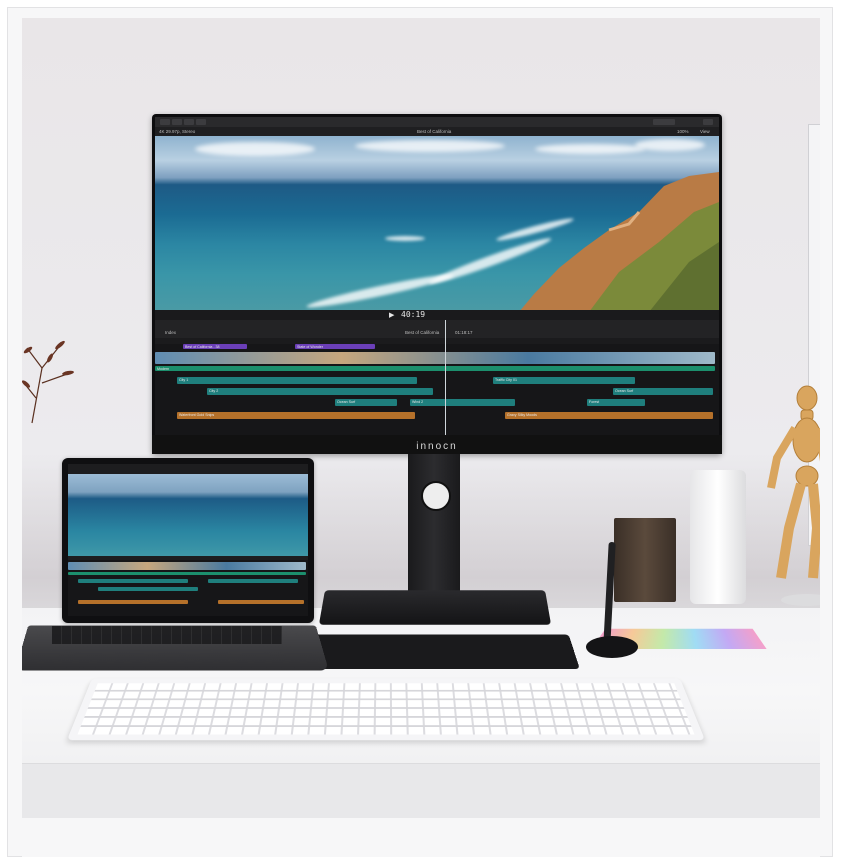  Describe the element at coordinates (434, 131) in the screenshot. I see `project-title: Best of California` at that location.